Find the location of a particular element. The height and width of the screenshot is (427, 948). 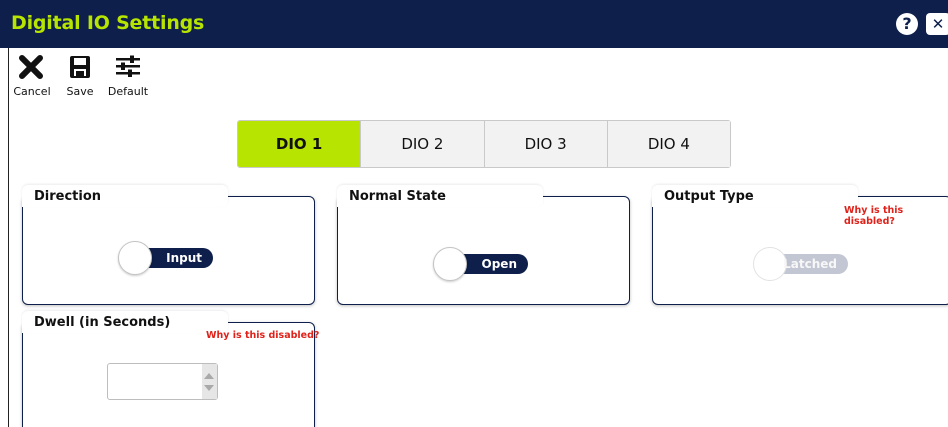

dwell-label: Dwell (in Seconds) is located at coordinates (125, 322).